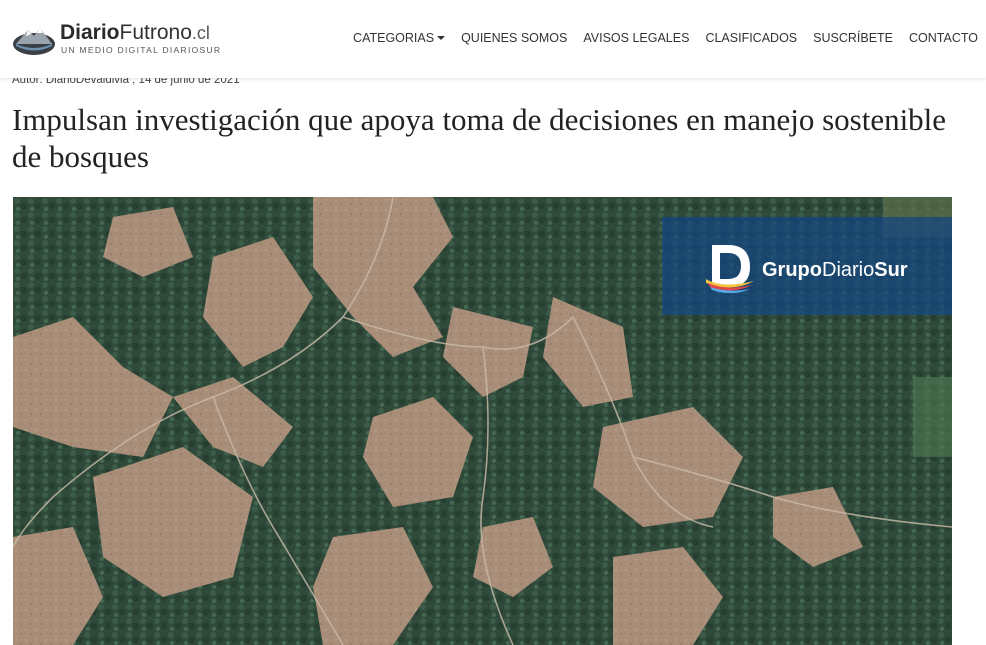 This screenshot has width=986, height=645. What do you see at coordinates (853, 38) in the screenshot?
I see `nav-suscribete: SUSCRÍBETE` at bounding box center [853, 38].